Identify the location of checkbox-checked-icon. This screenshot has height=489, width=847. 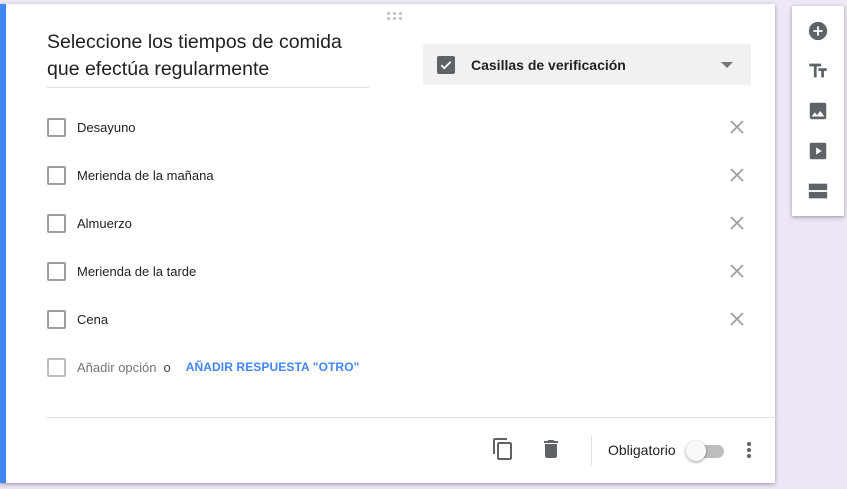
(446, 64).